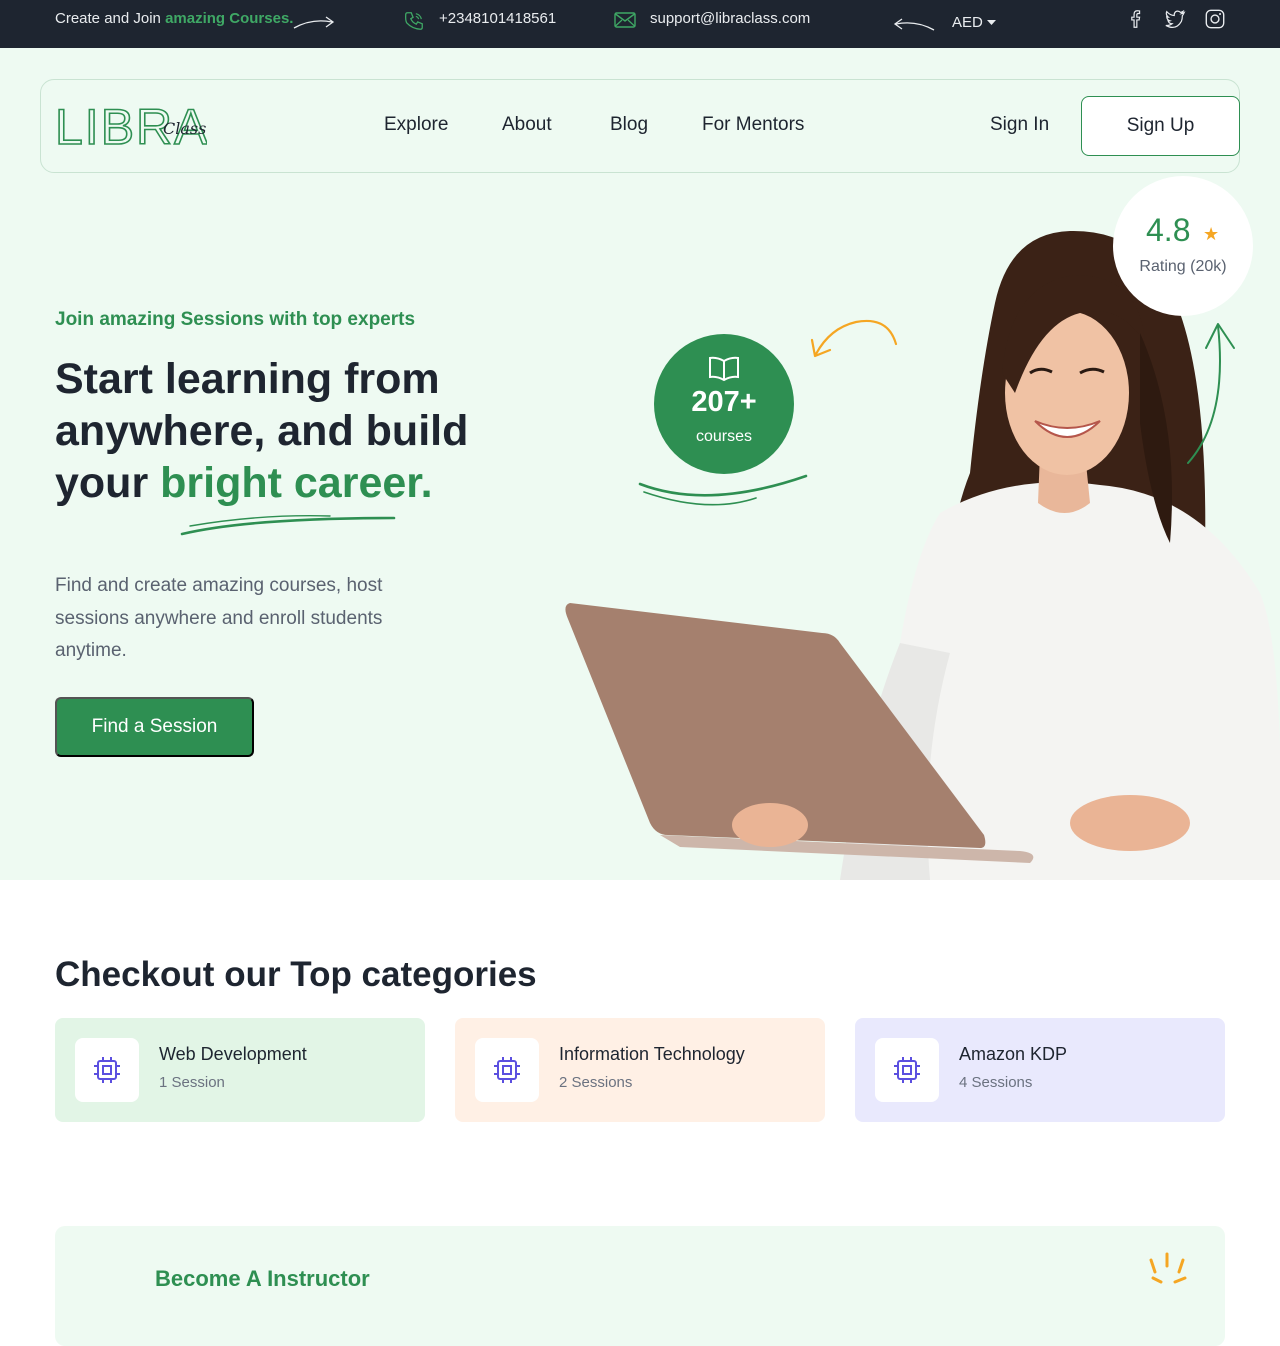 The height and width of the screenshot is (1346, 1280). I want to click on category-count: 1 Session, so click(192, 1082).